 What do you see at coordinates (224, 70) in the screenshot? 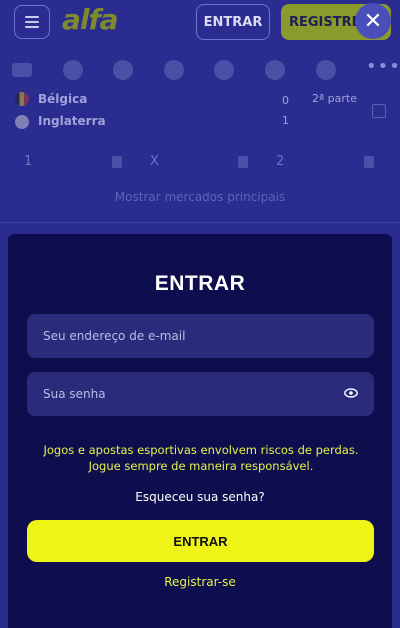
I see `american-football-icon` at bounding box center [224, 70].